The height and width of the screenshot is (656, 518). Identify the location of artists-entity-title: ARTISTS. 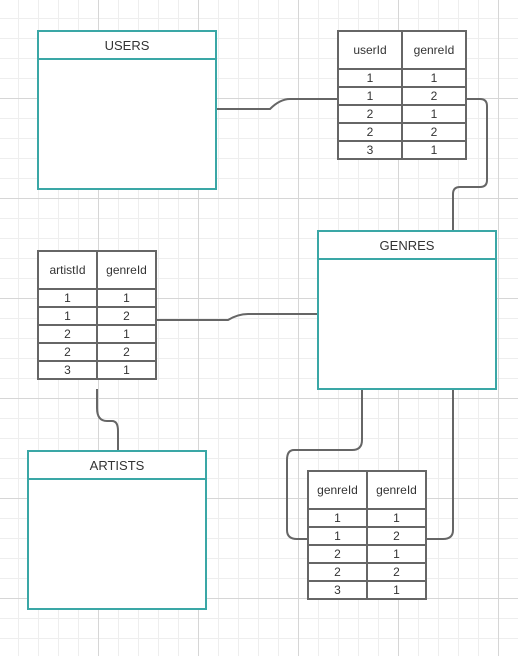
(117, 466).